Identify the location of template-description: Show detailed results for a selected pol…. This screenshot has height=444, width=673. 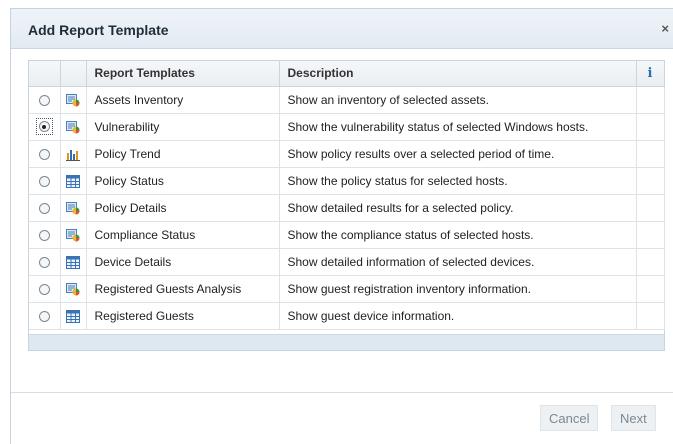
(458, 208).